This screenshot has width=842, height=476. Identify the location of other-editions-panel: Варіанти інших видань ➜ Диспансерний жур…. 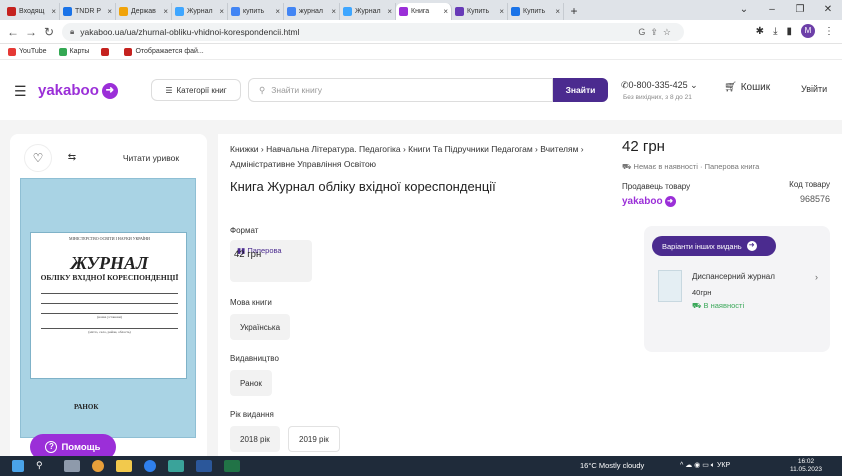
(737, 289).